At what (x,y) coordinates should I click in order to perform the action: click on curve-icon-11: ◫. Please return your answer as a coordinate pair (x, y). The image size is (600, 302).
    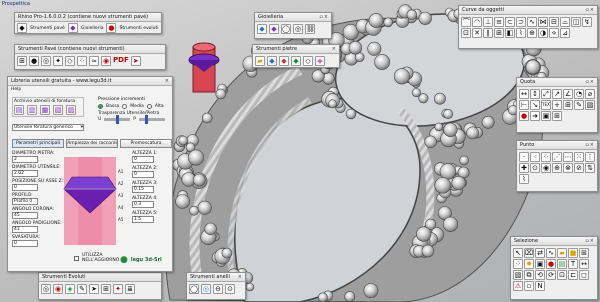
    Looking at the image, I should click on (576, 22).